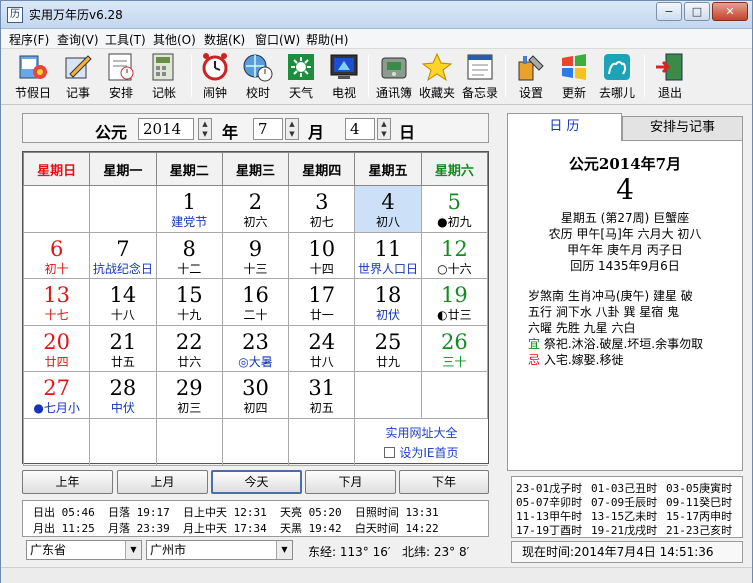  What do you see at coordinates (33, 77) in the screenshot?
I see `holiday-button: 节假日` at bounding box center [33, 77].